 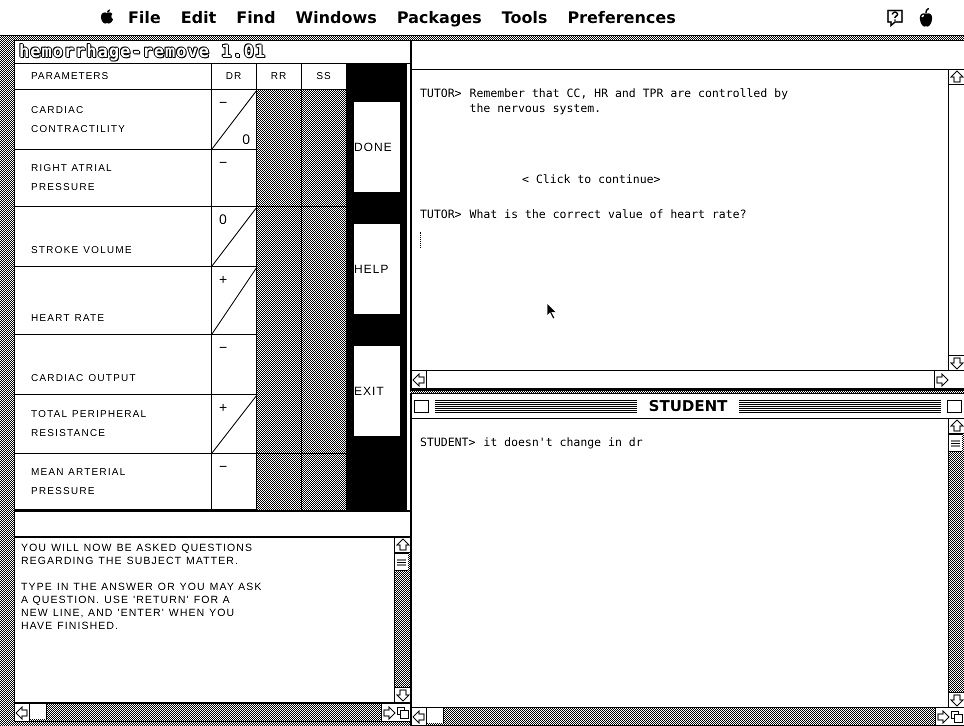 I want to click on zoom-box-icon, so click(x=954, y=406).